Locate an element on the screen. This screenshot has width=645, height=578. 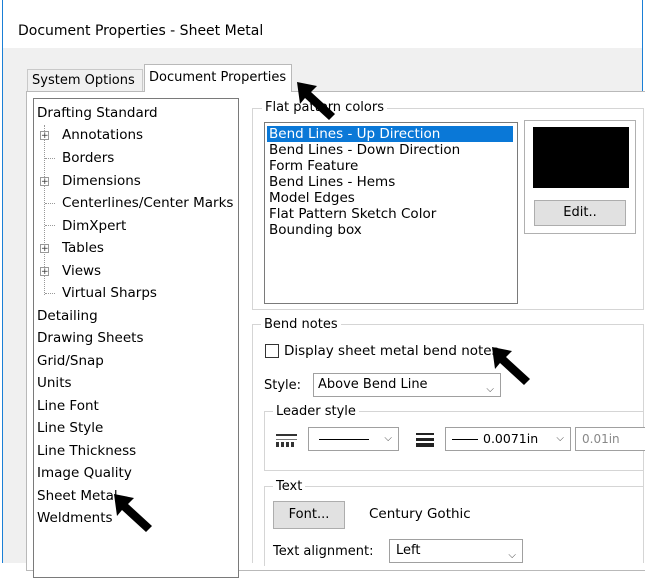
thickness-value: 0.0071in is located at coordinates (511, 438).